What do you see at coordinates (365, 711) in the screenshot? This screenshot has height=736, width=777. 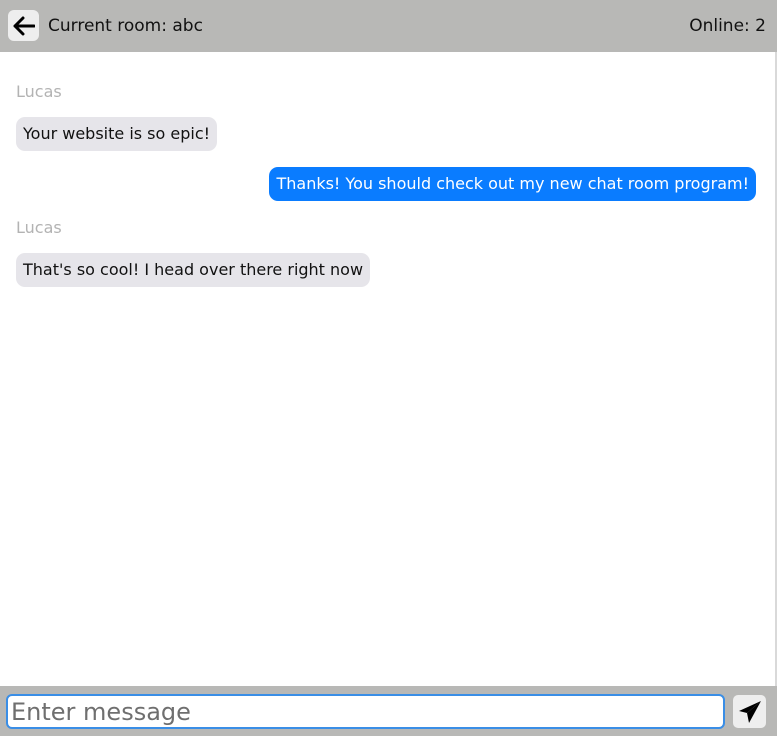 I see `message-input` at bounding box center [365, 711].